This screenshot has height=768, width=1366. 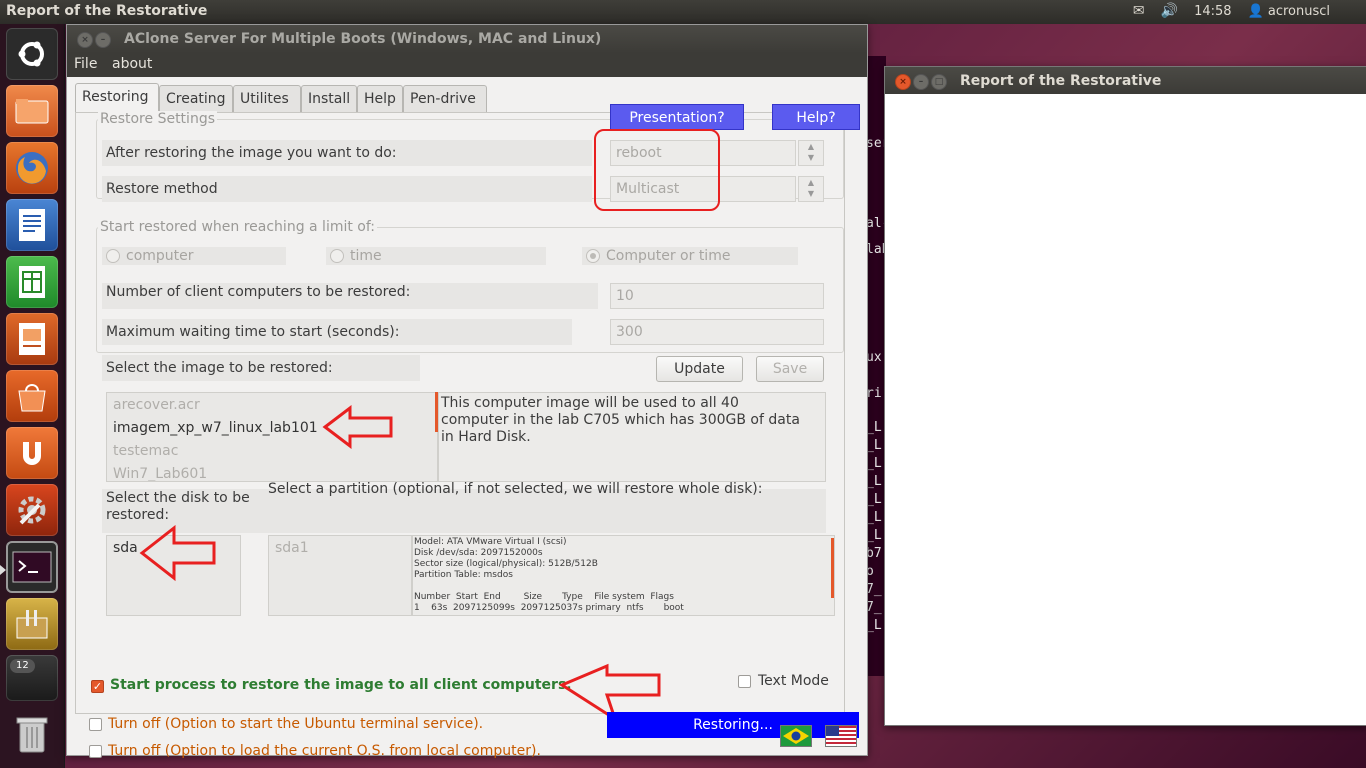 What do you see at coordinates (238, 227) in the screenshot?
I see `limit-group-label: Start restored when reaching a limit of:` at bounding box center [238, 227].